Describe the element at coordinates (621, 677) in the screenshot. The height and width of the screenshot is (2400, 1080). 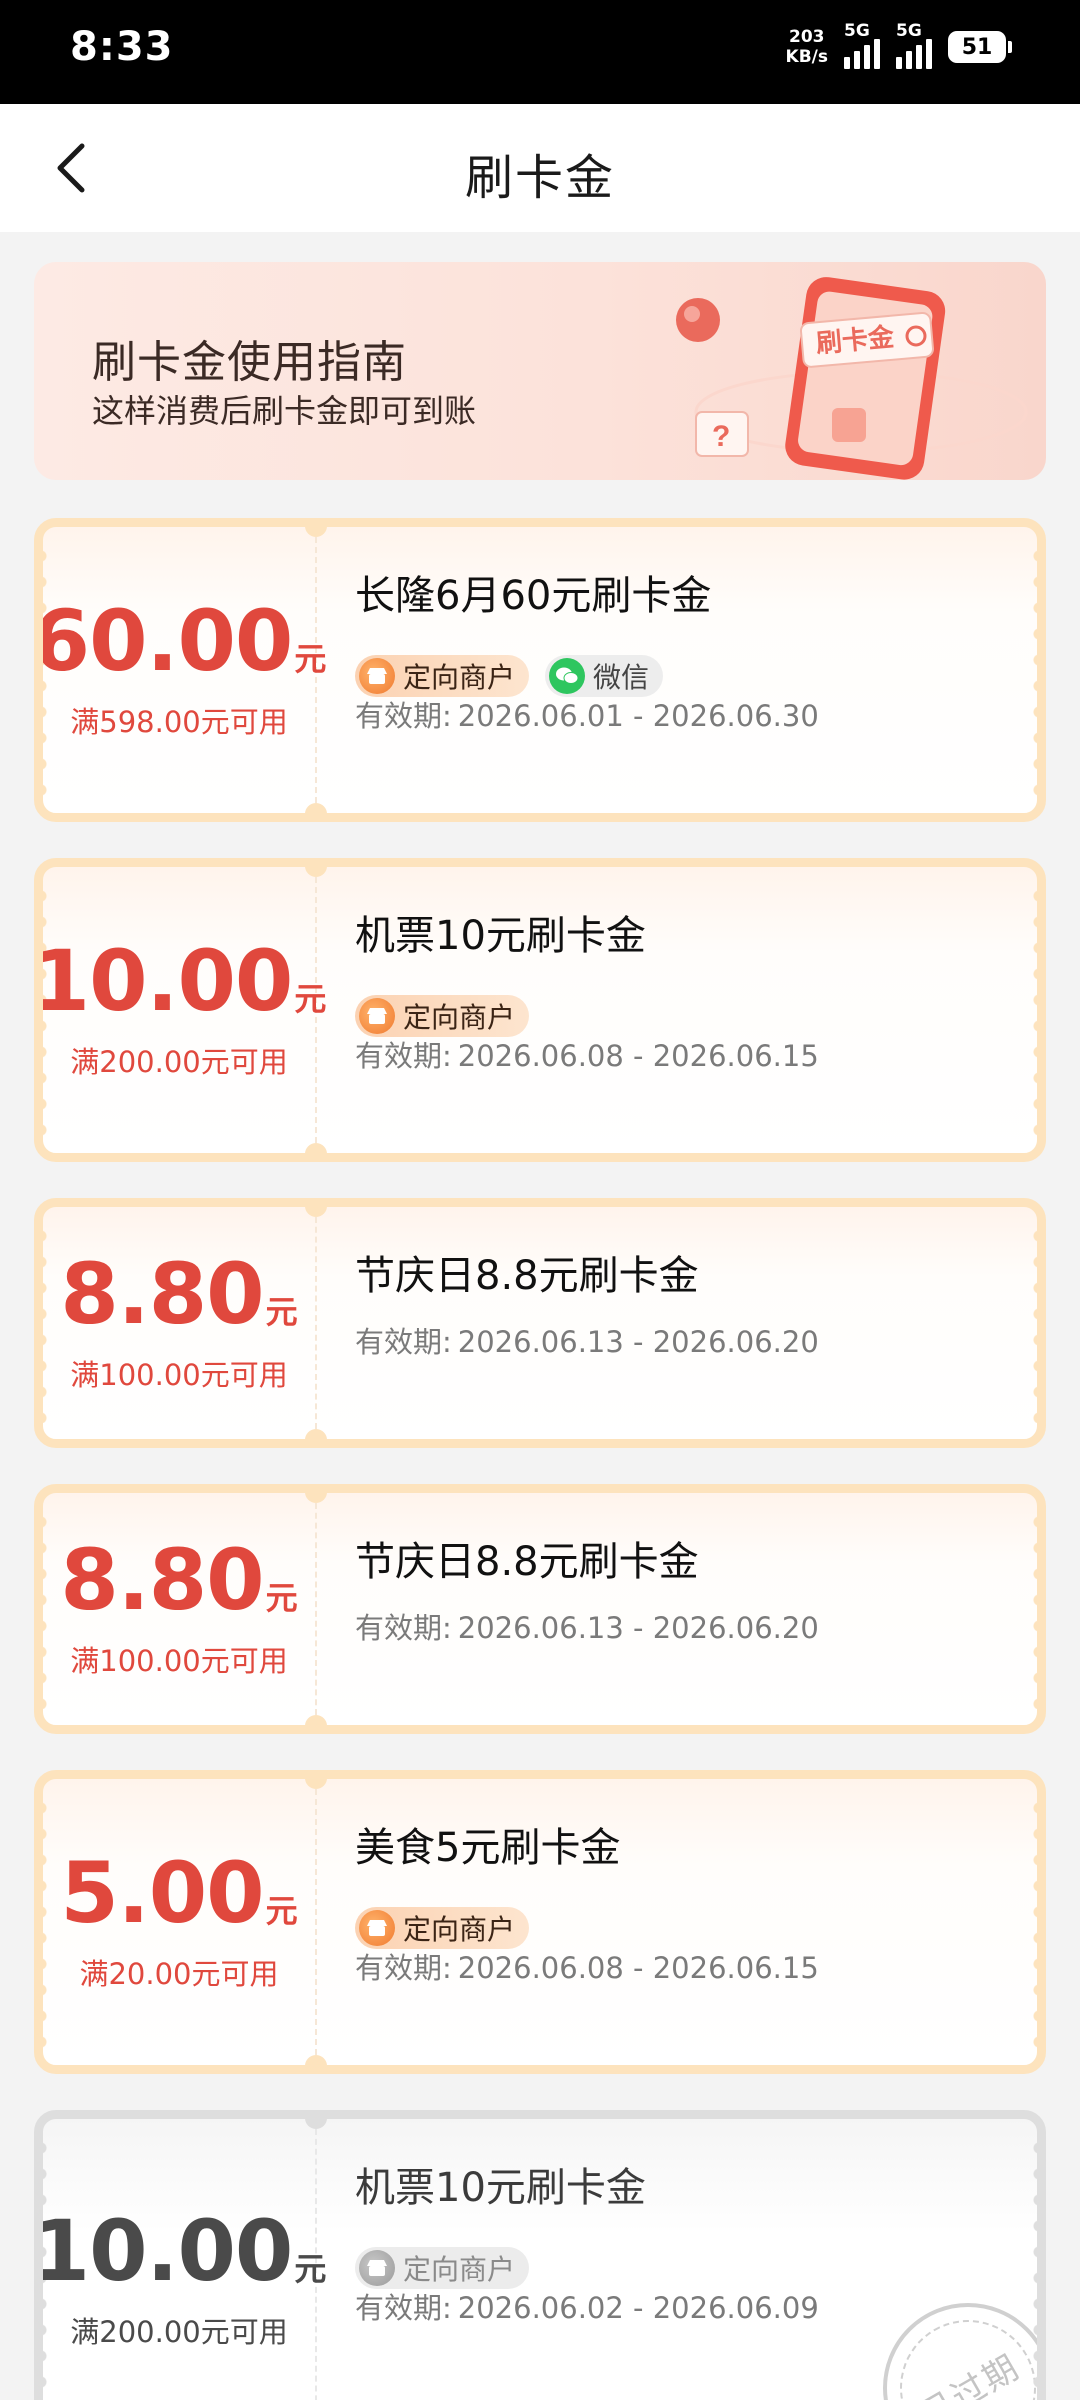
I see `tag-label: 微信` at that location.